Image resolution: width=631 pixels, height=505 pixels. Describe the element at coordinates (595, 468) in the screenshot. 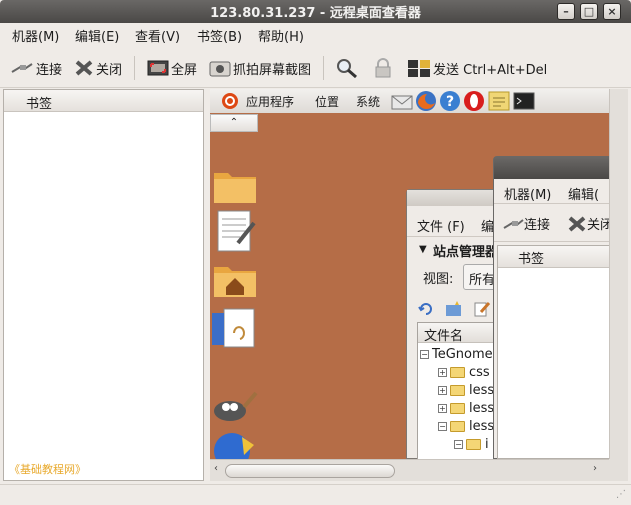

I see `scroll-right-icon: ›` at that location.